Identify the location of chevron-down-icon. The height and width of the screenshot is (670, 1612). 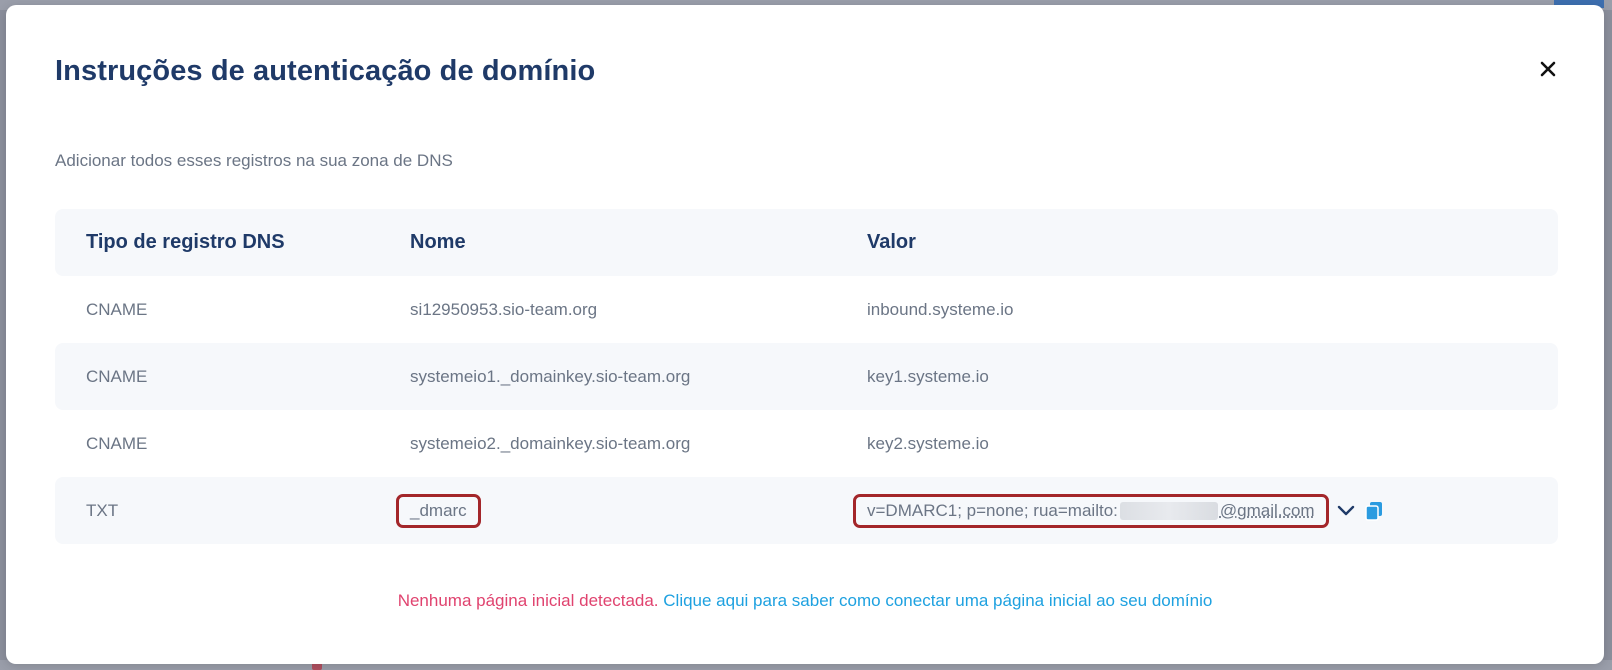
(1345, 510).